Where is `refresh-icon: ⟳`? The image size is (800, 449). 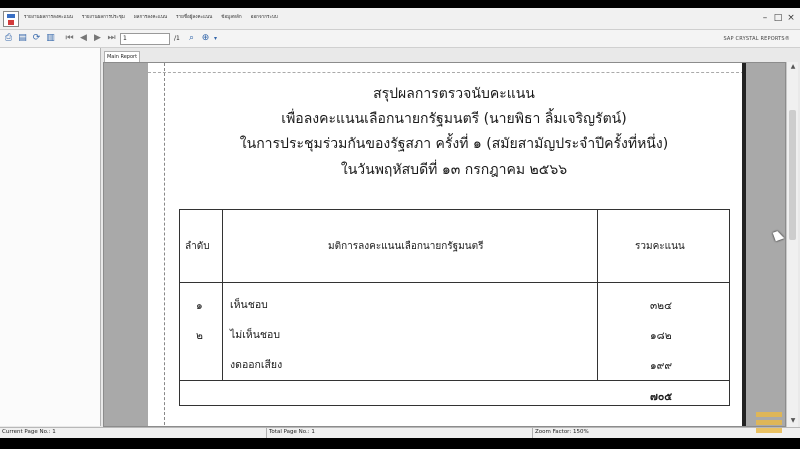 refresh-icon: ⟳ is located at coordinates (36, 38).